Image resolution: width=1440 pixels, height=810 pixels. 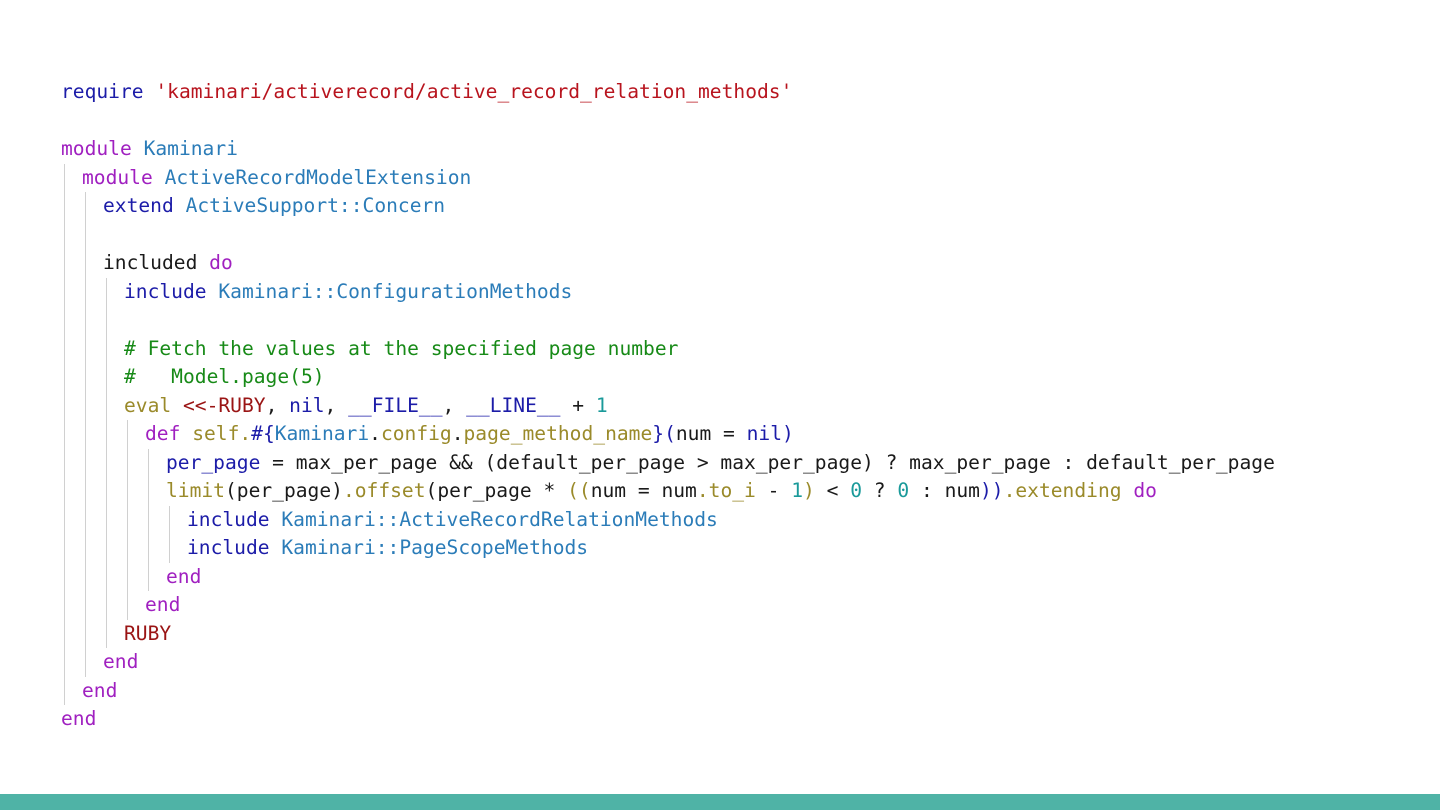 What do you see at coordinates (307, 405) in the screenshot?
I see `code-token: nil` at bounding box center [307, 405].